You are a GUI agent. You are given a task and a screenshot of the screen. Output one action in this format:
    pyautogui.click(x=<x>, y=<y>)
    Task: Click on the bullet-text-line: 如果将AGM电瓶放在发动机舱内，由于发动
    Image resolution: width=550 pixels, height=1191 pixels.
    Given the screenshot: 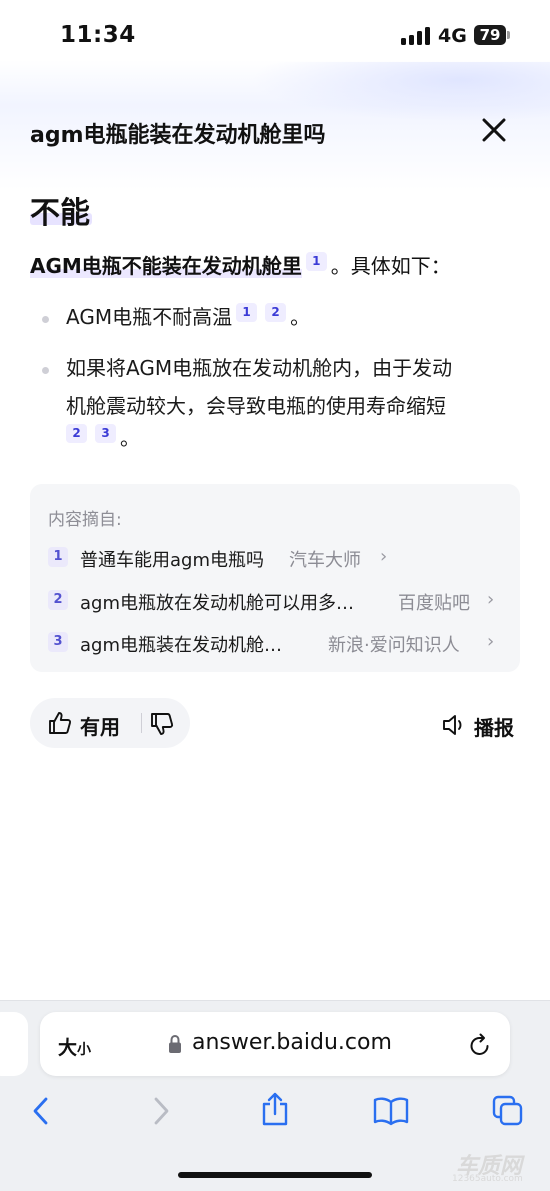 What is the action you would take?
    pyautogui.click(x=259, y=368)
    